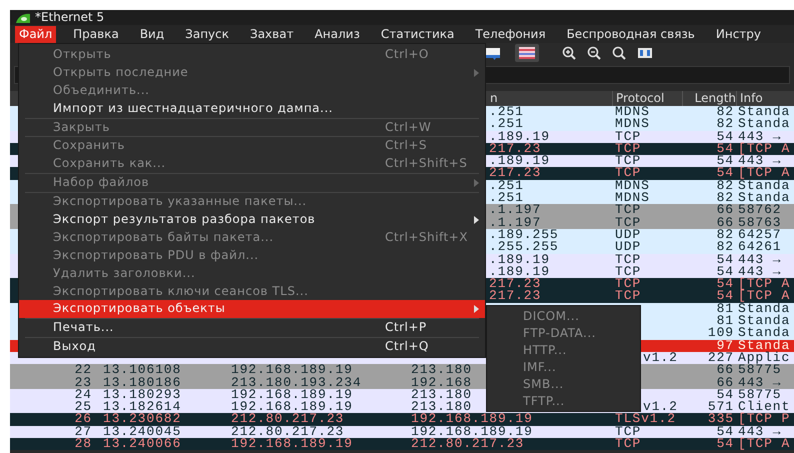 This screenshot has height=453, width=794. Describe the element at coordinates (83, 444) in the screenshot. I see `table-cell-text: 28` at that location.